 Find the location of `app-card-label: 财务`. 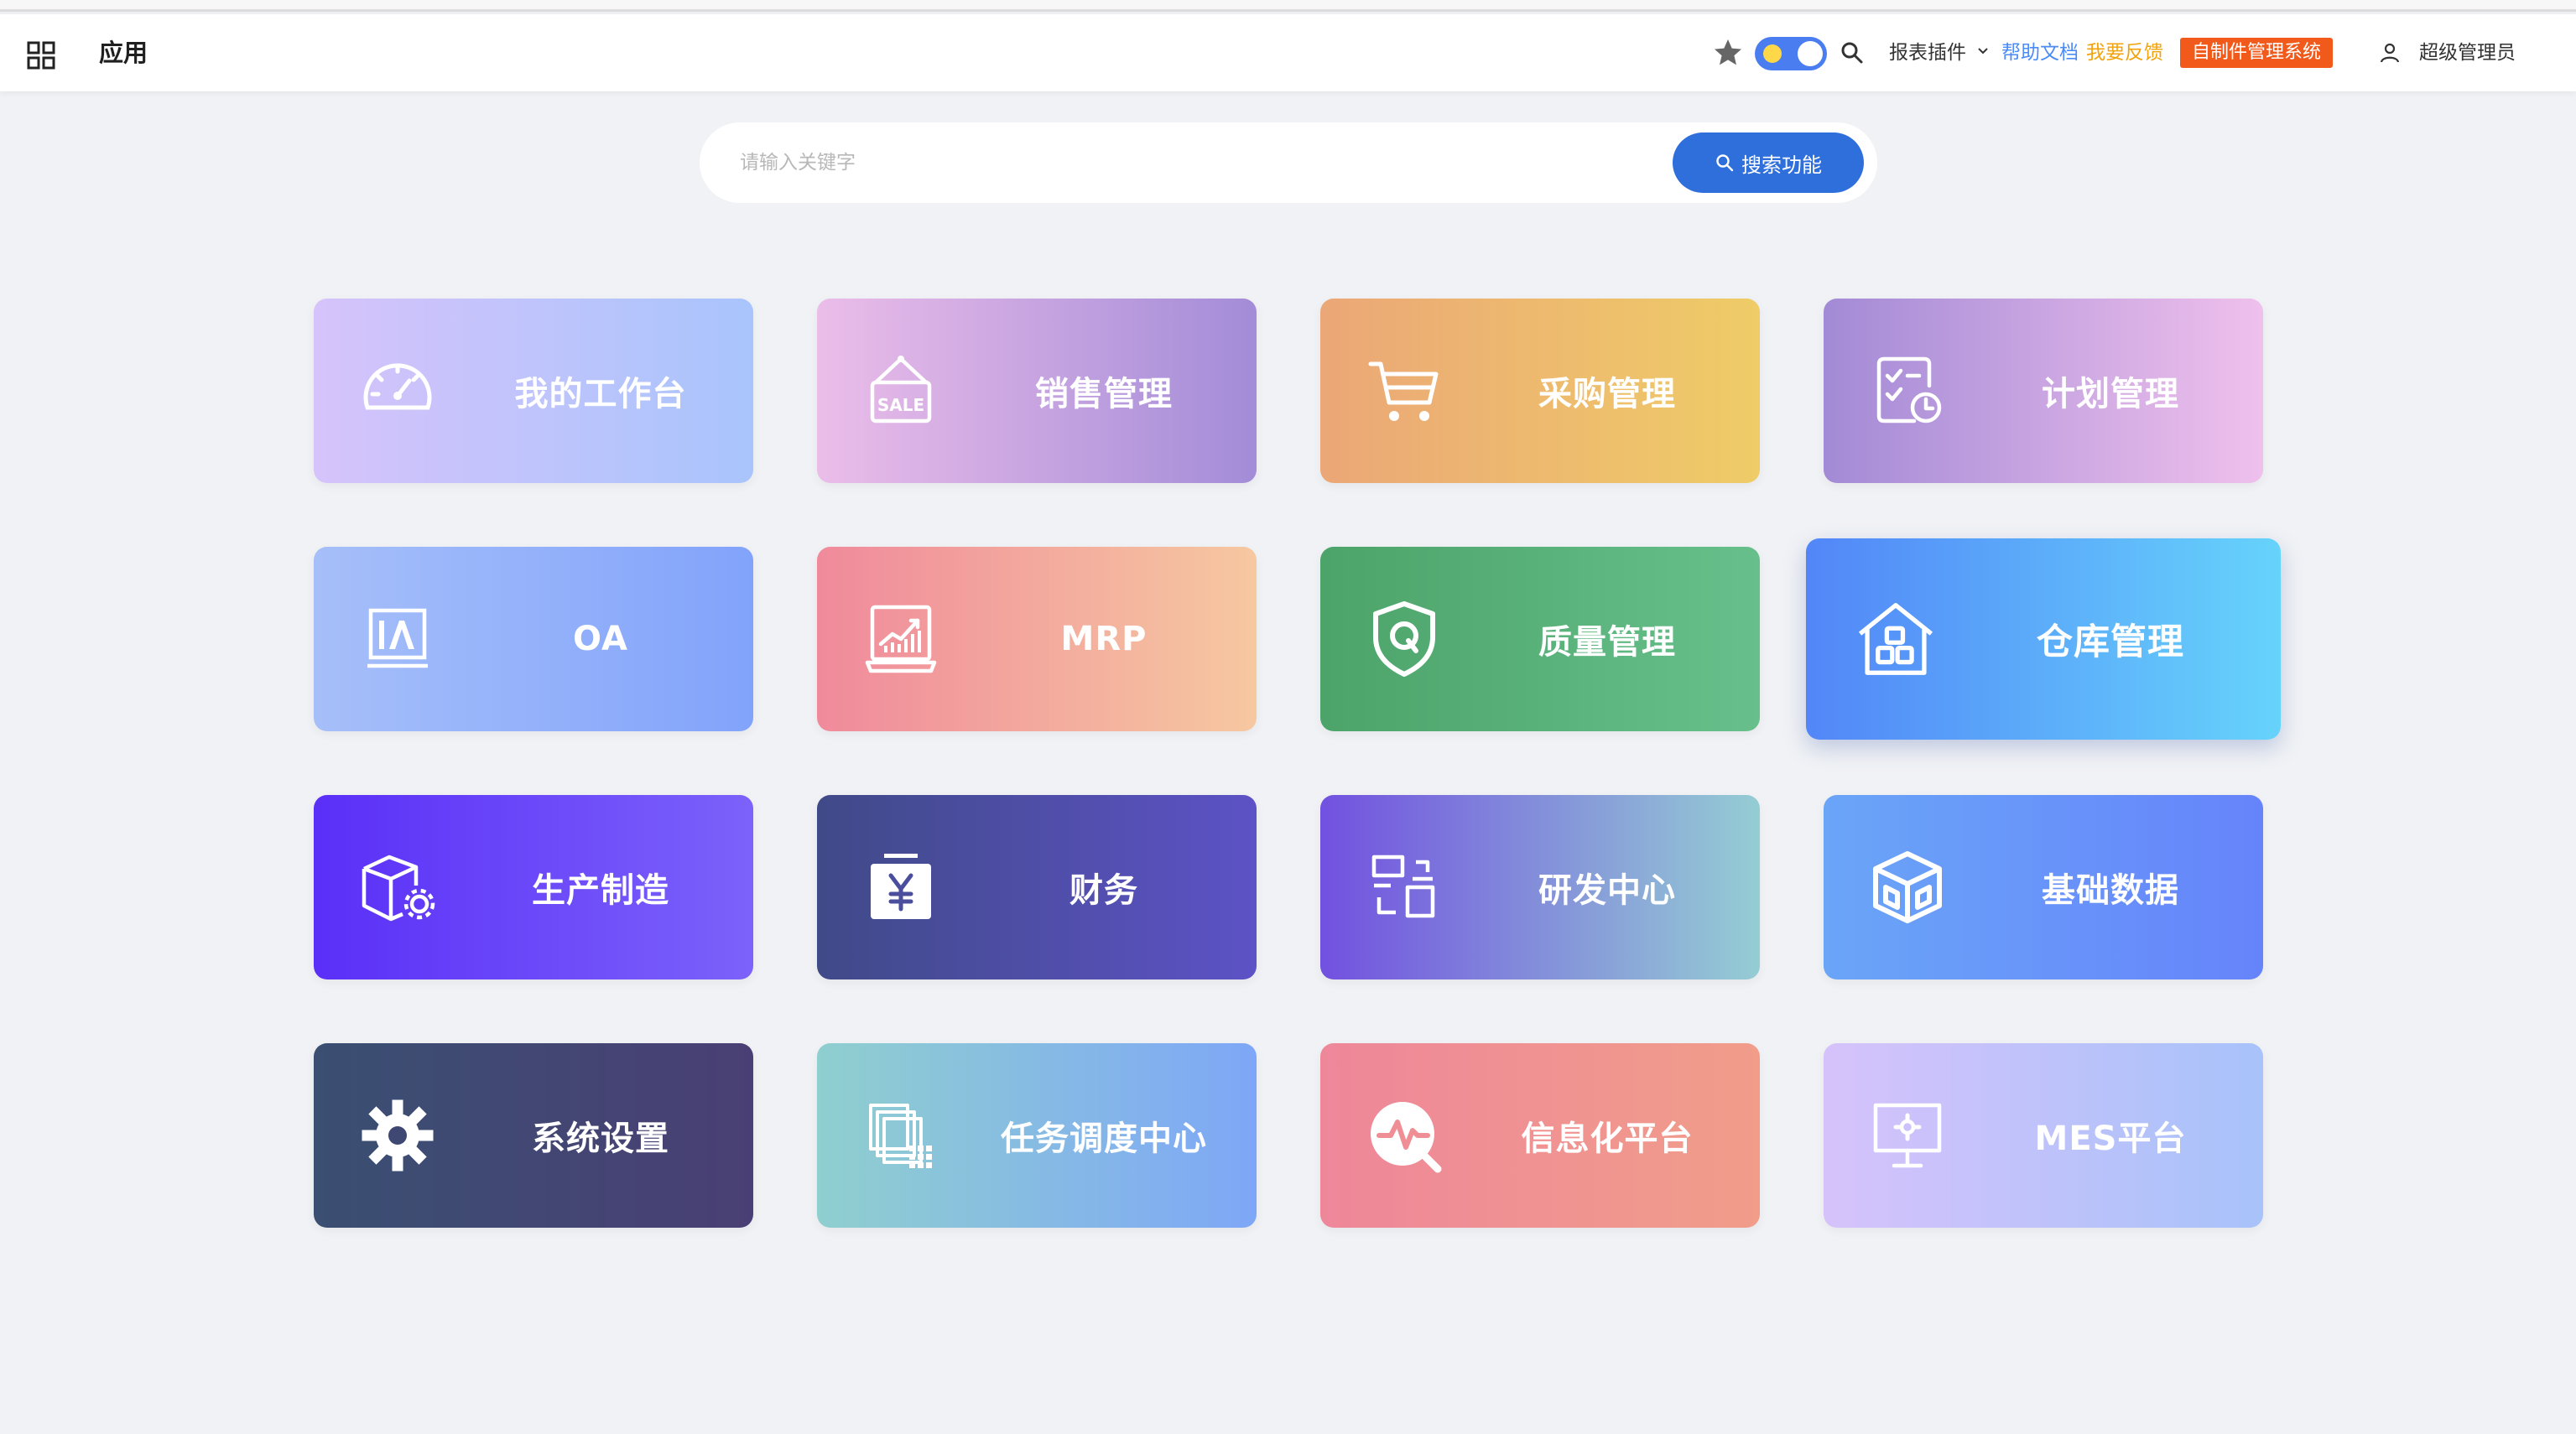

app-card-label: 财务 is located at coordinates (1103, 891).